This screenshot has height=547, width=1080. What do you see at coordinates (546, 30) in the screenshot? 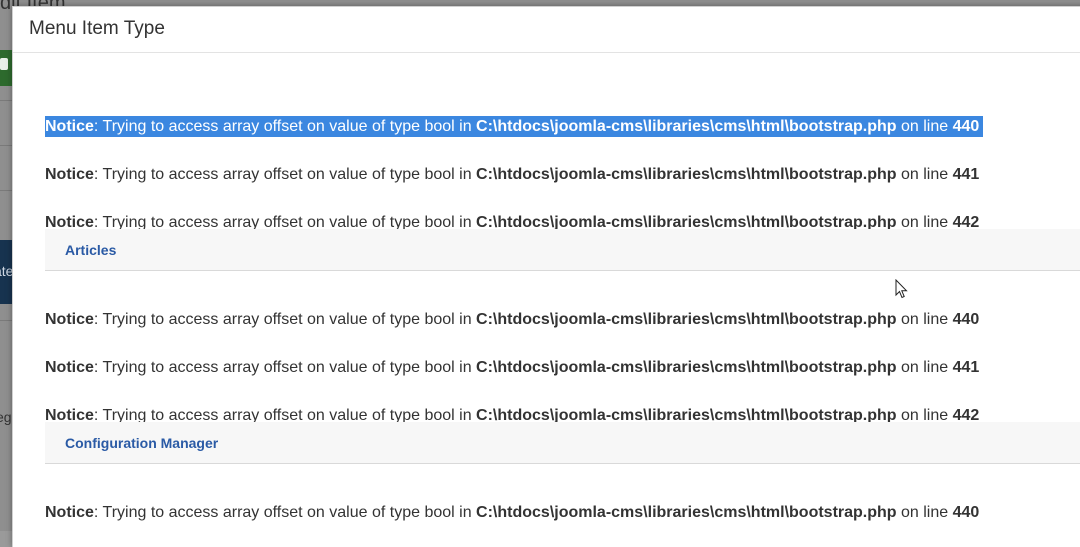
I see `modal-header: Menu Item Type` at bounding box center [546, 30].